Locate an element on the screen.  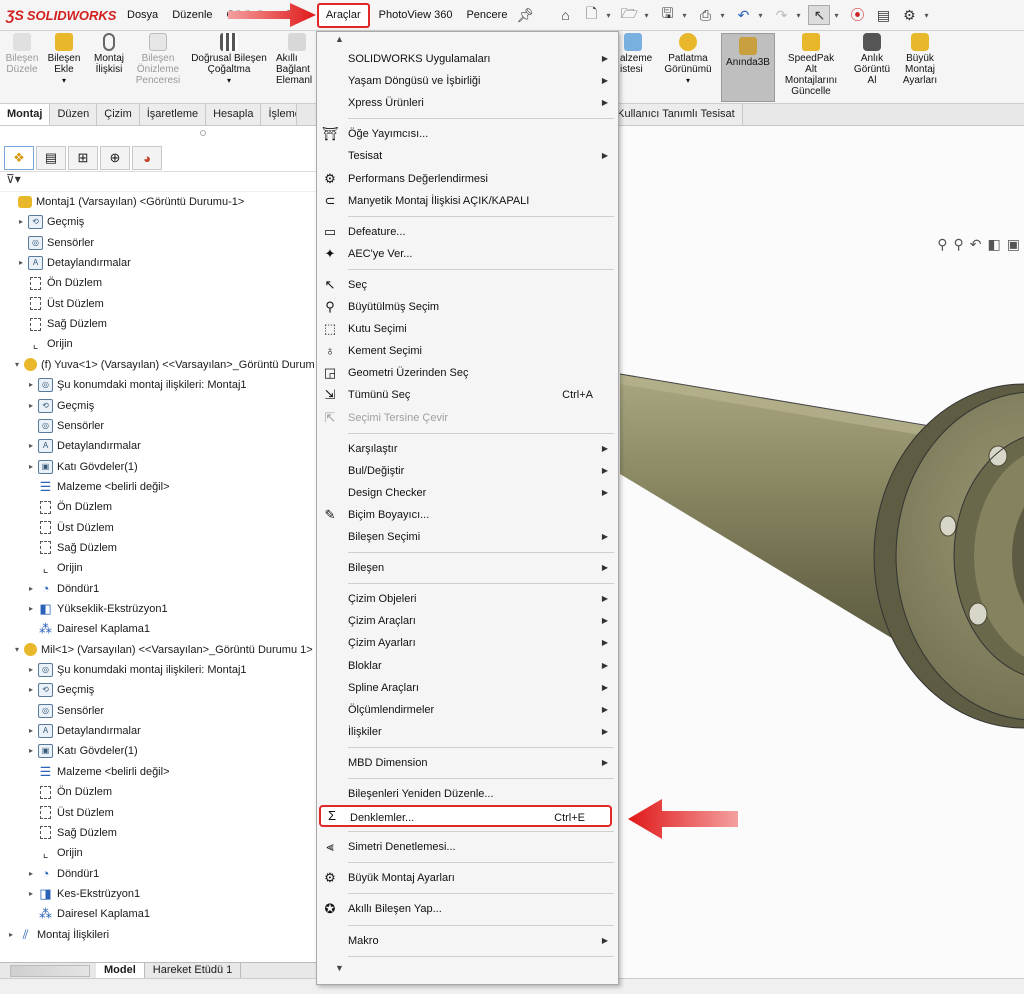
menu-item-yasam-dongusu-ve-i-sbirligi: Yaşam Döngüsü ve İşbirliği ▶ is located at coordinates (467, 81).